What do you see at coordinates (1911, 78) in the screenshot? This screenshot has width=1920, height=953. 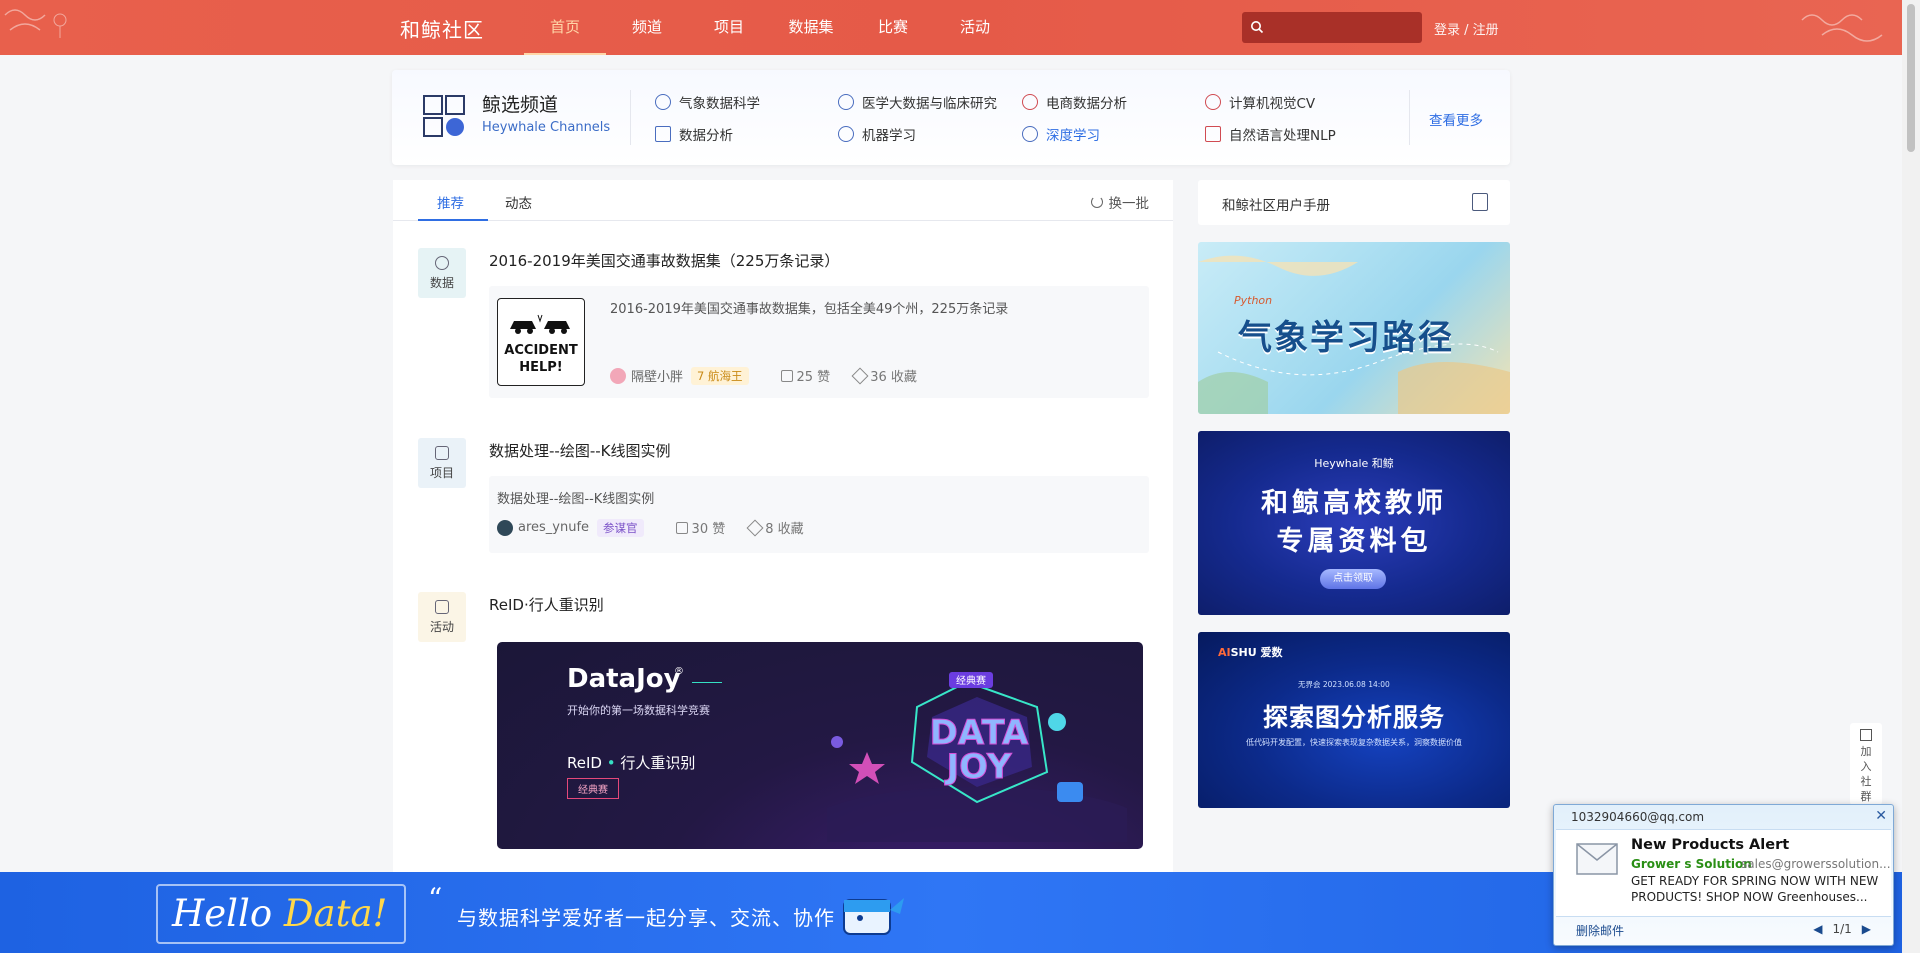 I see `scrollbar-thumb` at bounding box center [1911, 78].